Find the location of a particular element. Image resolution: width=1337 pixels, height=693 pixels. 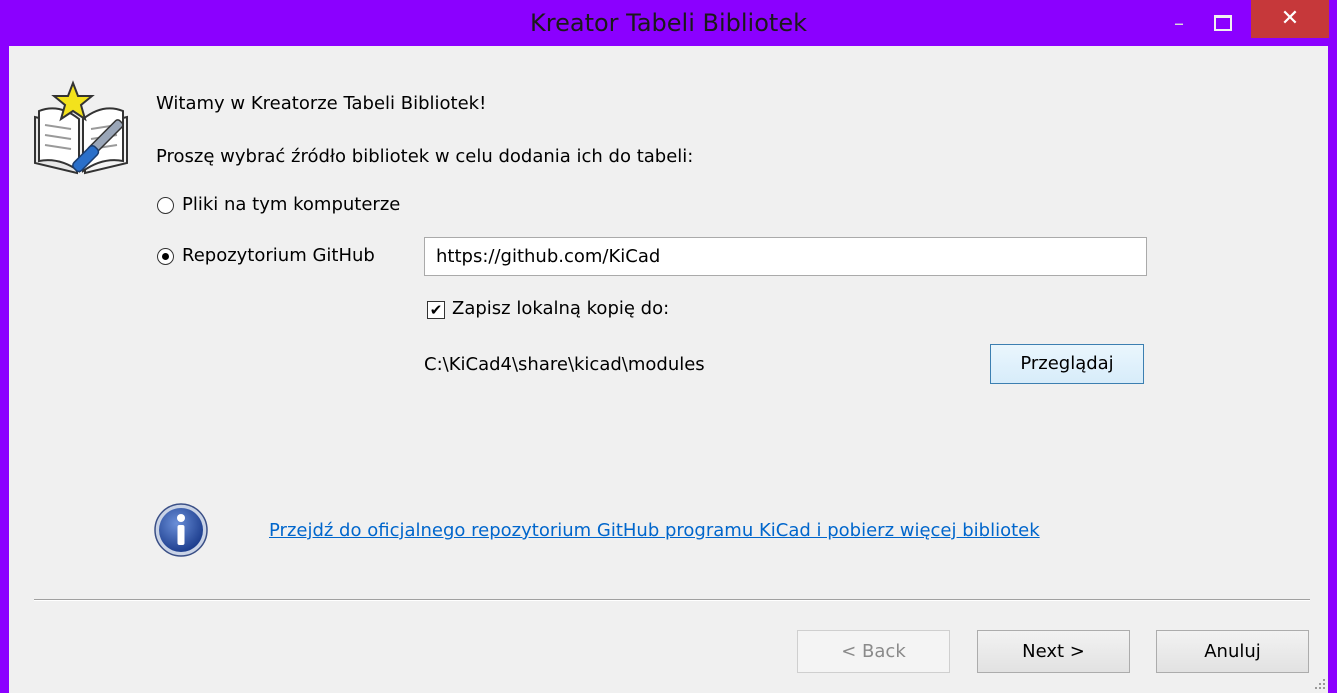

footer-separator is located at coordinates (672, 600).